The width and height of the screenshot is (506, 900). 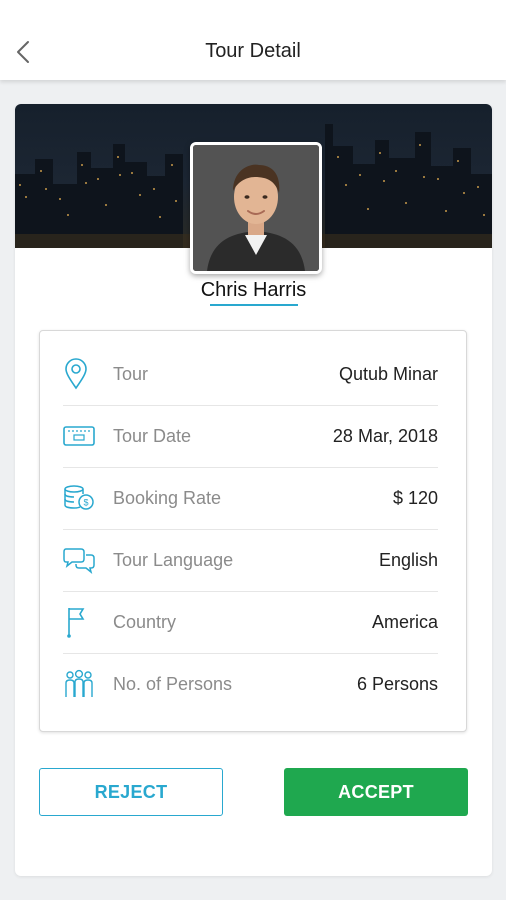 What do you see at coordinates (385, 435) in the screenshot?
I see `detail-value: 28 Mar, 2018` at bounding box center [385, 435].